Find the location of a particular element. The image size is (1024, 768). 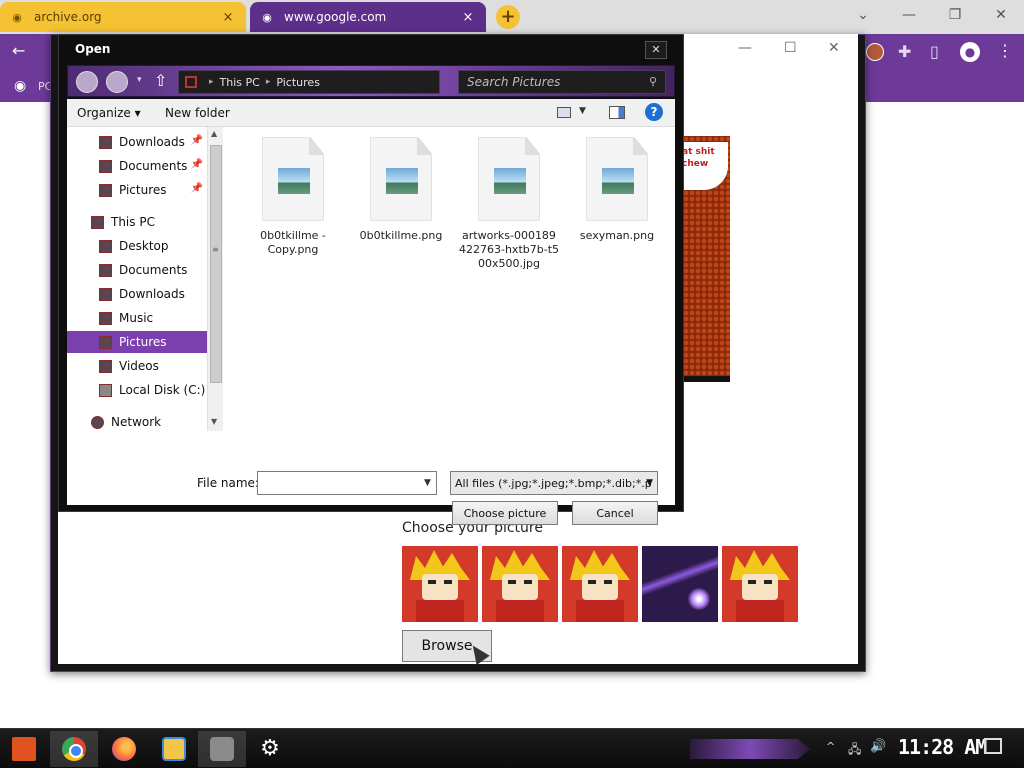

downloads-folder-icon is located at coordinates (105, 294).